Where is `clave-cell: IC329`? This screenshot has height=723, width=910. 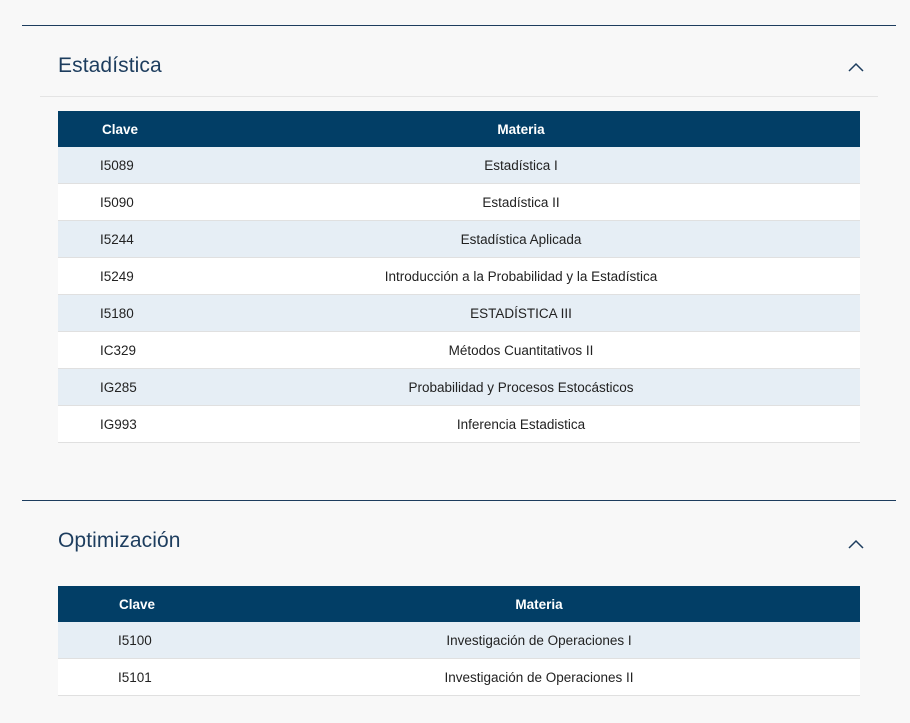
clave-cell: IC329 is located at coordinates (120, 350).